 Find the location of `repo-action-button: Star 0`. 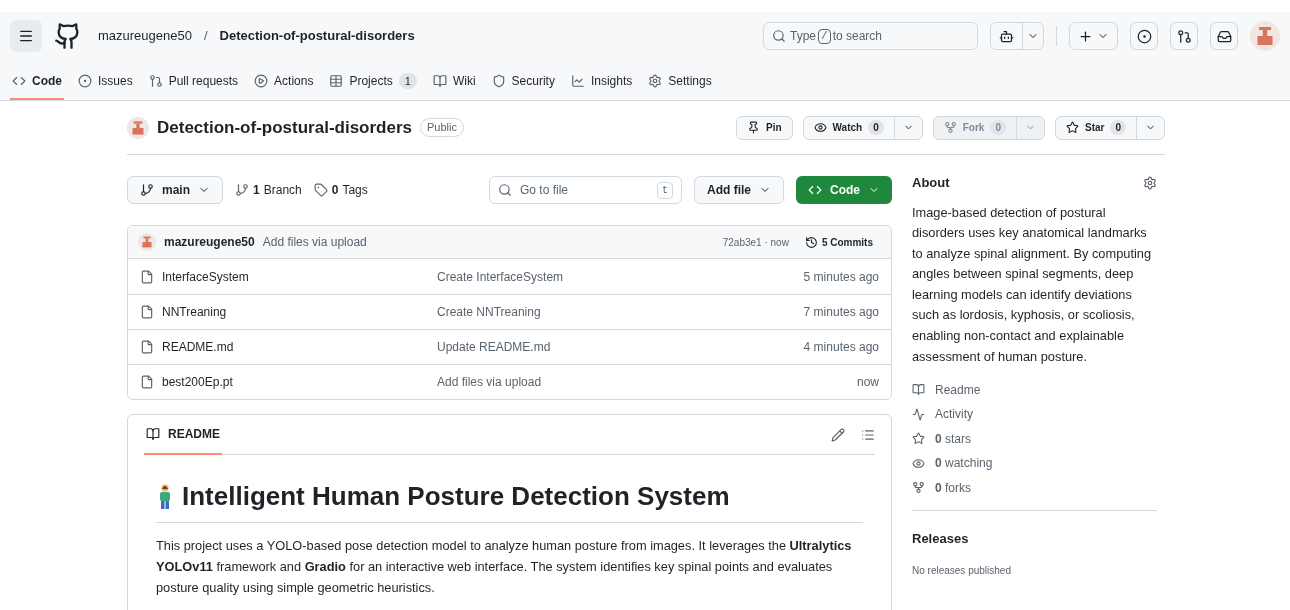

repo-action-button: Star 0 is located at coordinates (1110, 127).